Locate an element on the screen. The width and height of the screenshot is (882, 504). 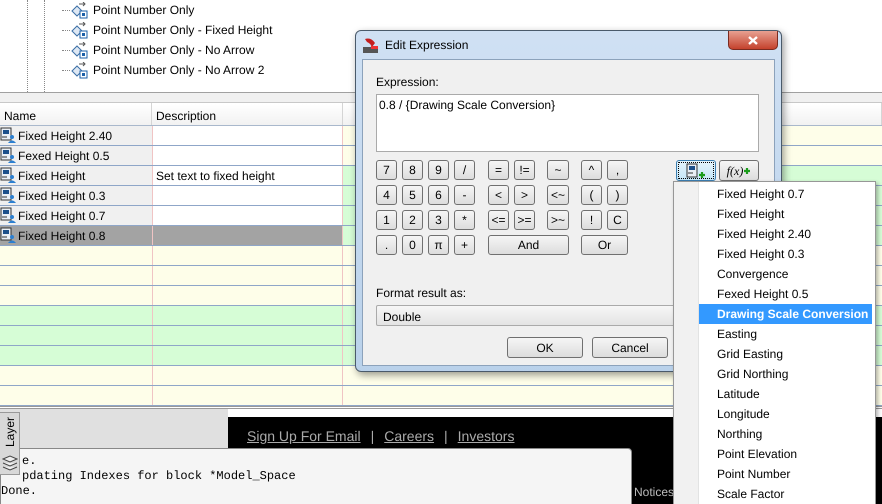
cell-text: Set text to fixed height is located at coordinates (215, 176).